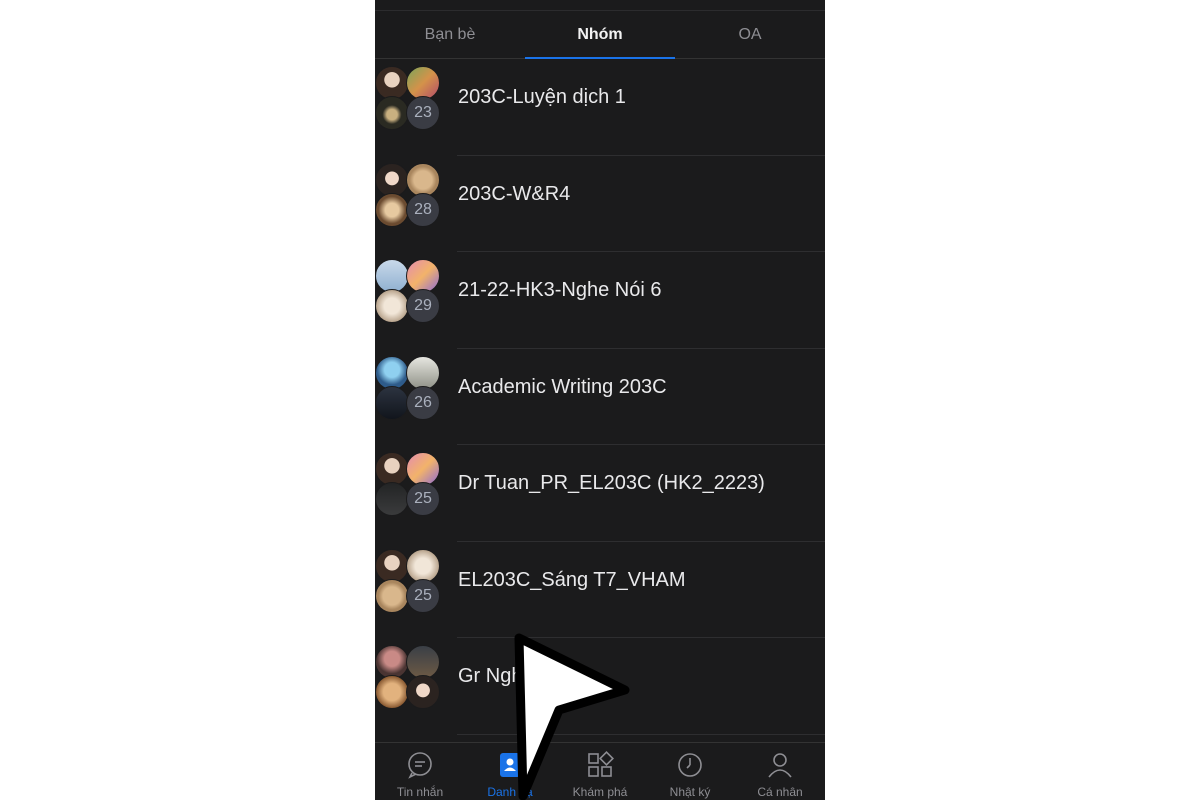 The width and height of the screenshot is (1200, 800). I want to click on group-name: Gr Nghe Nói 4, so click(522, 676).